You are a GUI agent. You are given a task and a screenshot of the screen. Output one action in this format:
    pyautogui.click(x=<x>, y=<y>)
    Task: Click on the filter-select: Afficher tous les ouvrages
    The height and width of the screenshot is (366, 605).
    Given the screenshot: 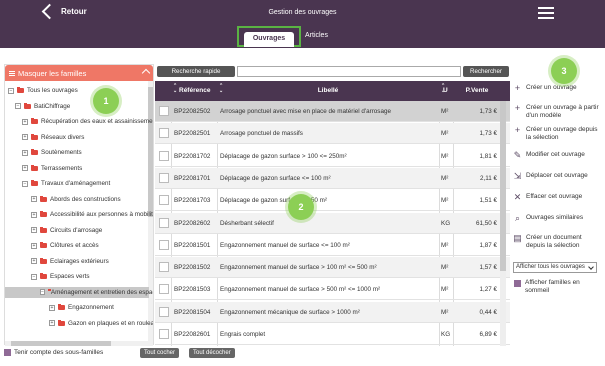 What is the action you would take?
    pyautogui.click(x=555, y=267)
    